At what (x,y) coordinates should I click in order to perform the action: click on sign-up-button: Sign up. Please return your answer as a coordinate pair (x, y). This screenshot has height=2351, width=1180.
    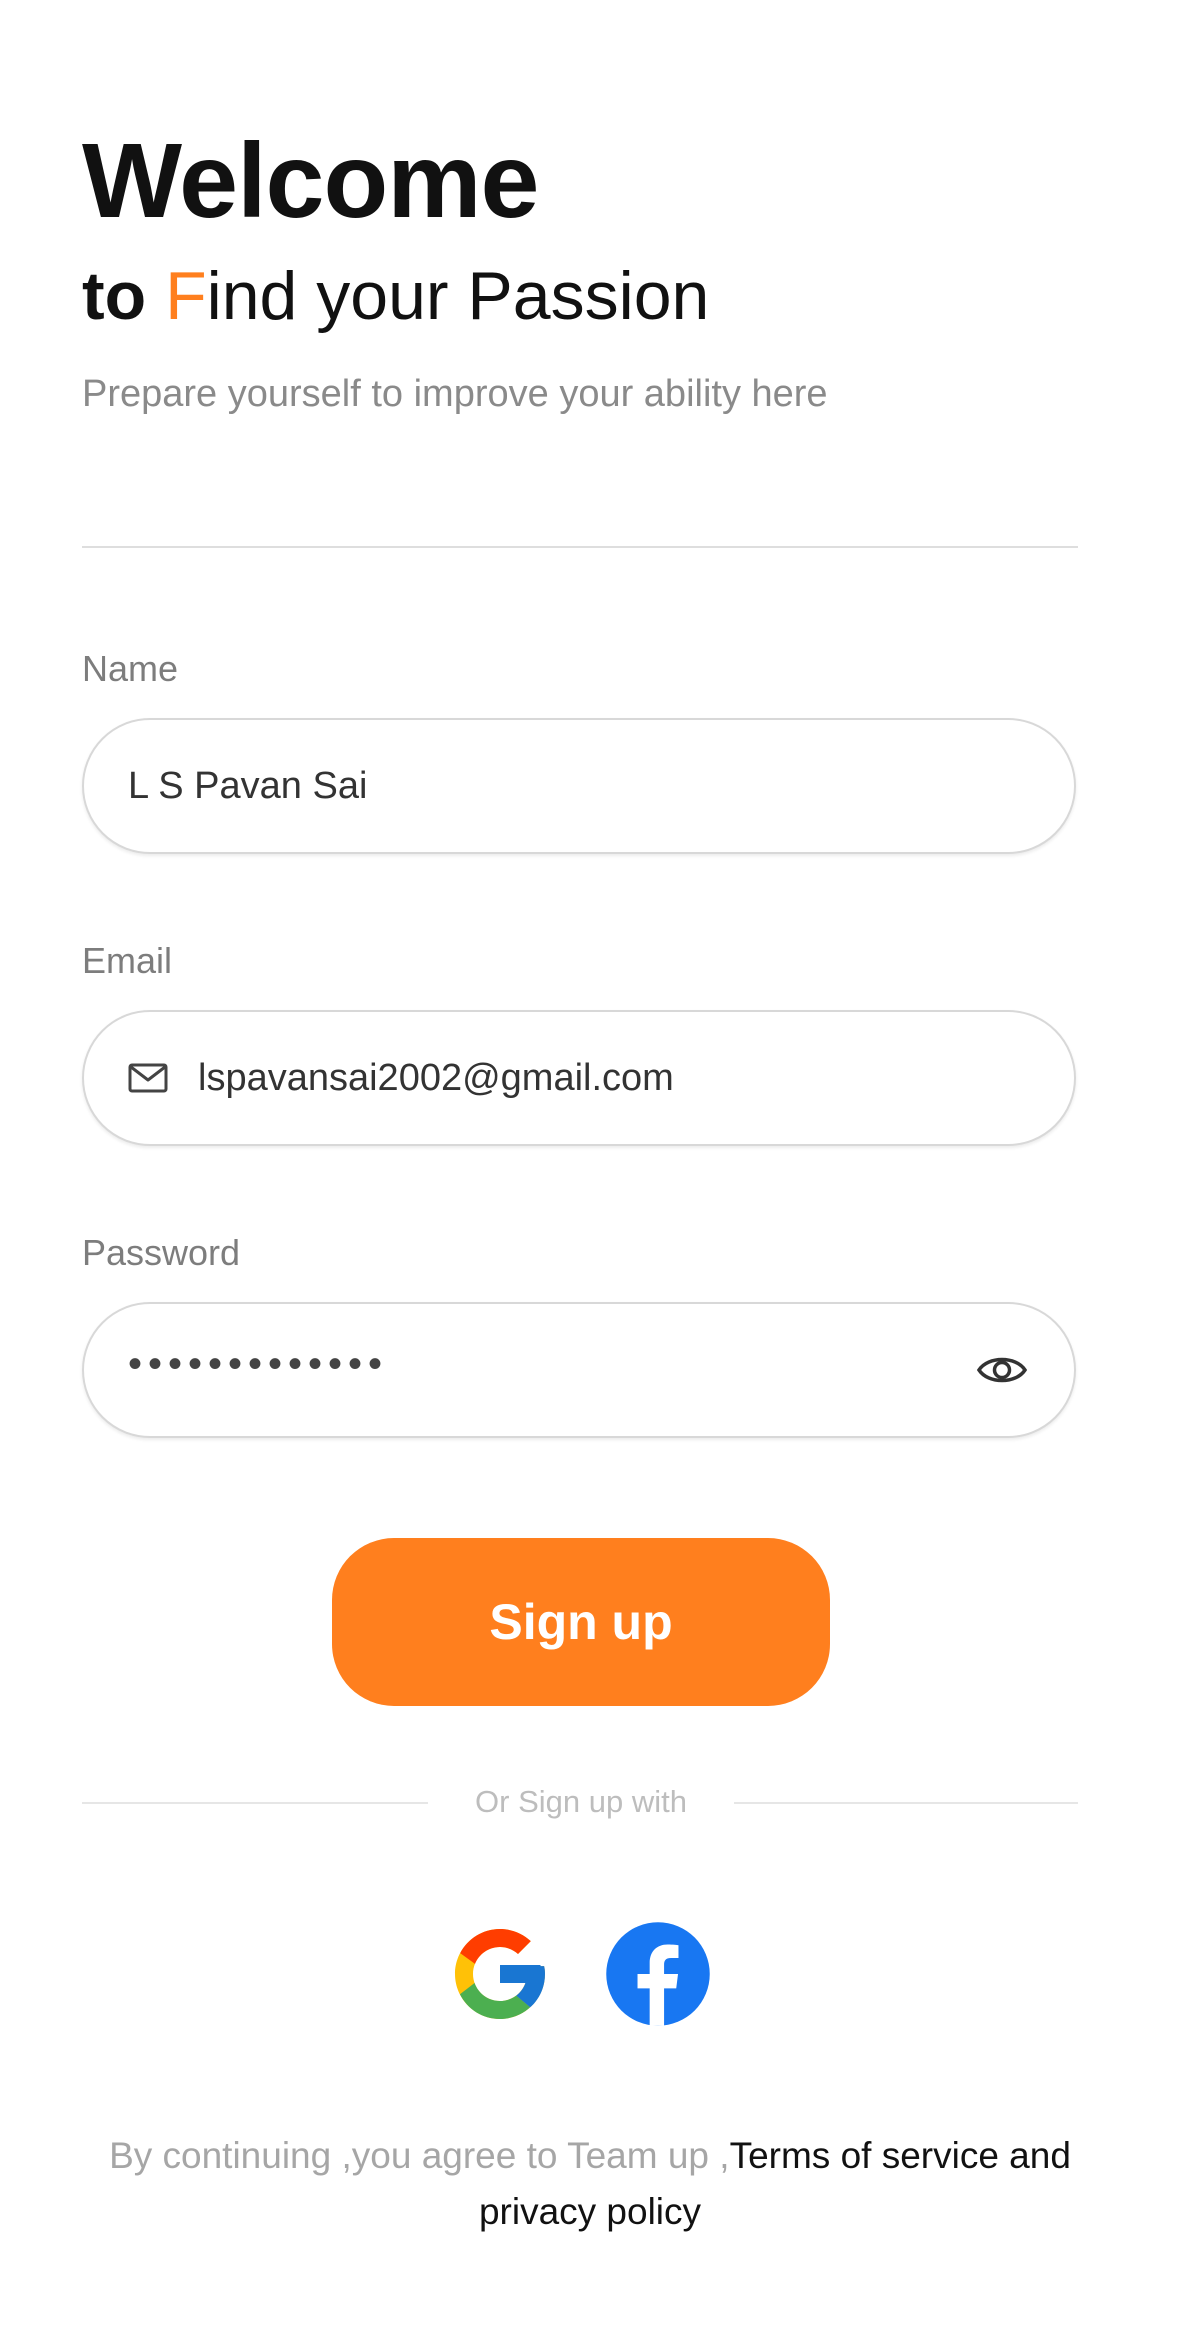
    Looking at the image, I should click on (581, 1622).